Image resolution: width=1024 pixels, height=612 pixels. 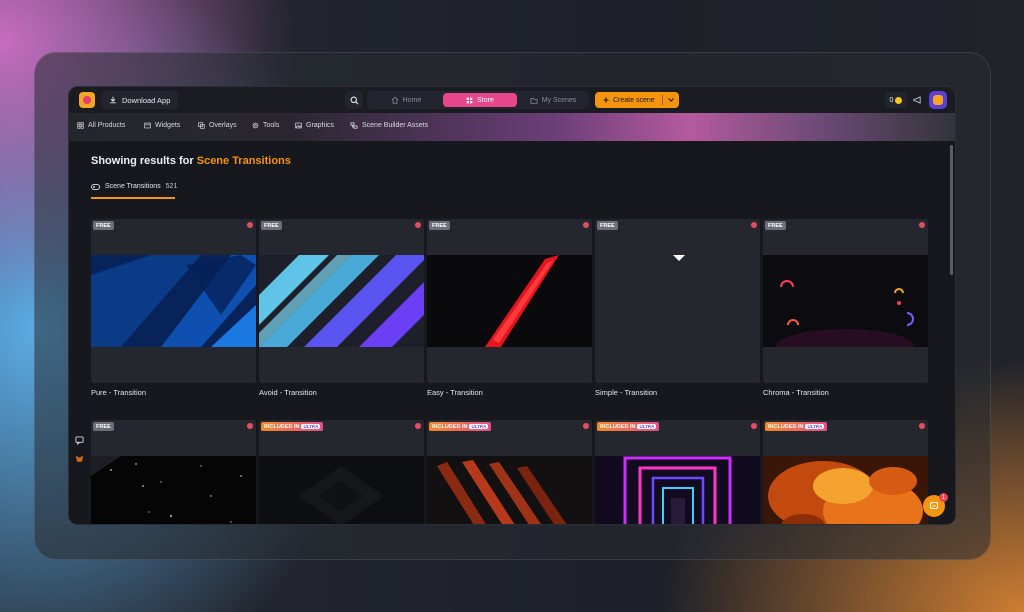 What do you see at coordinates (298, 125) in the screenshot?
I see `image-icon` at bounding box center [298, 125].